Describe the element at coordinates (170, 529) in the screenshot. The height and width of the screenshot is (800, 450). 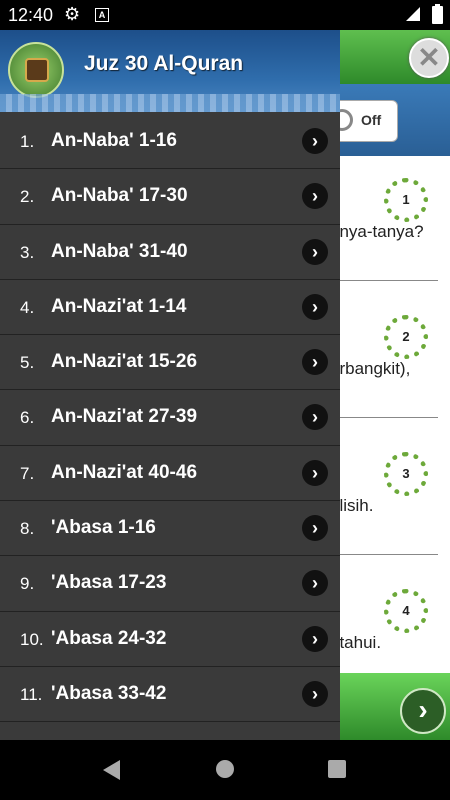
I see `list-item: 8. 'Abasa 1-16 ›` at that location.